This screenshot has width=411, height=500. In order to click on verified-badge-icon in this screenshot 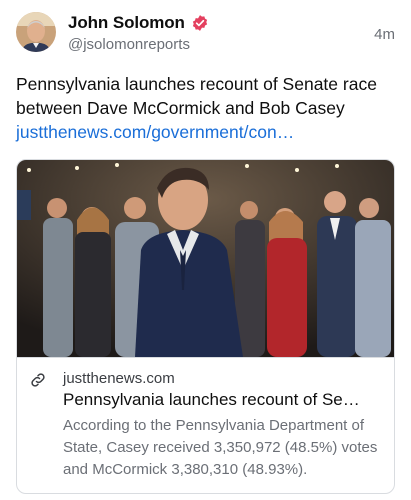, I will do `click(199, 23)`.